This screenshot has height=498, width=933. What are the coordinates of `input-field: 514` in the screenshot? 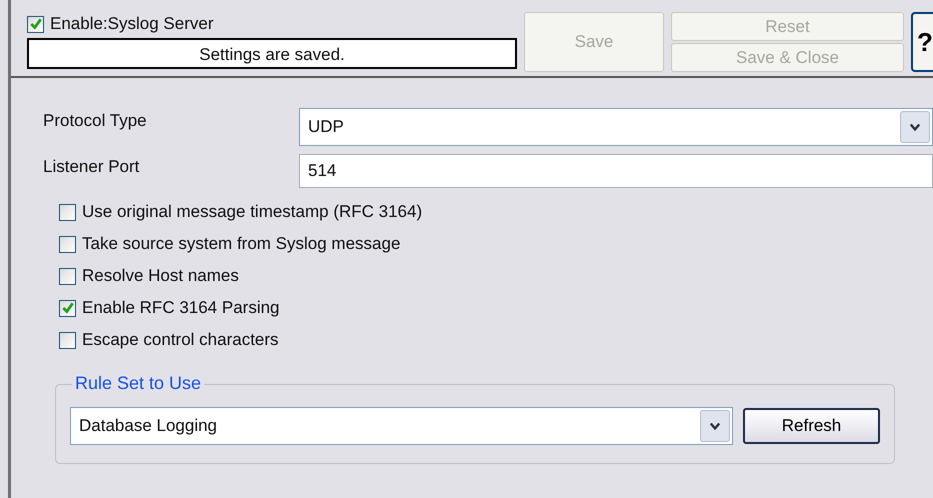 It's located at (616, 171).